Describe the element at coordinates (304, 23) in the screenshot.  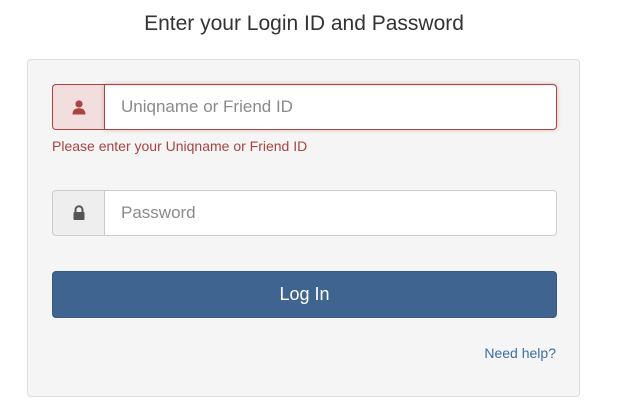
I see `page-title: Enter your Login ID and Password` at that location.